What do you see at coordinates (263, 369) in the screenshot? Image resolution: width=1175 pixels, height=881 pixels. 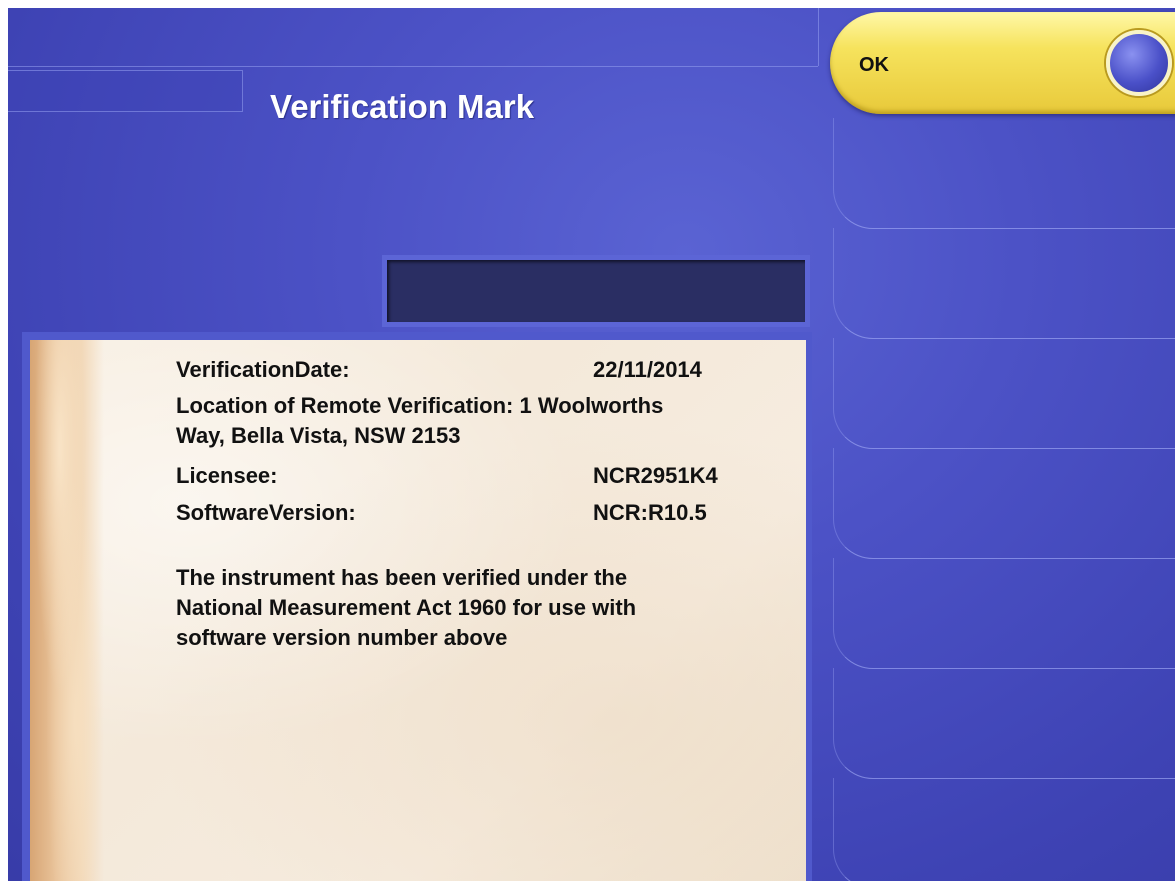 I see `verification-date-label: VerificationDate:` at bounding box center [263, 369].